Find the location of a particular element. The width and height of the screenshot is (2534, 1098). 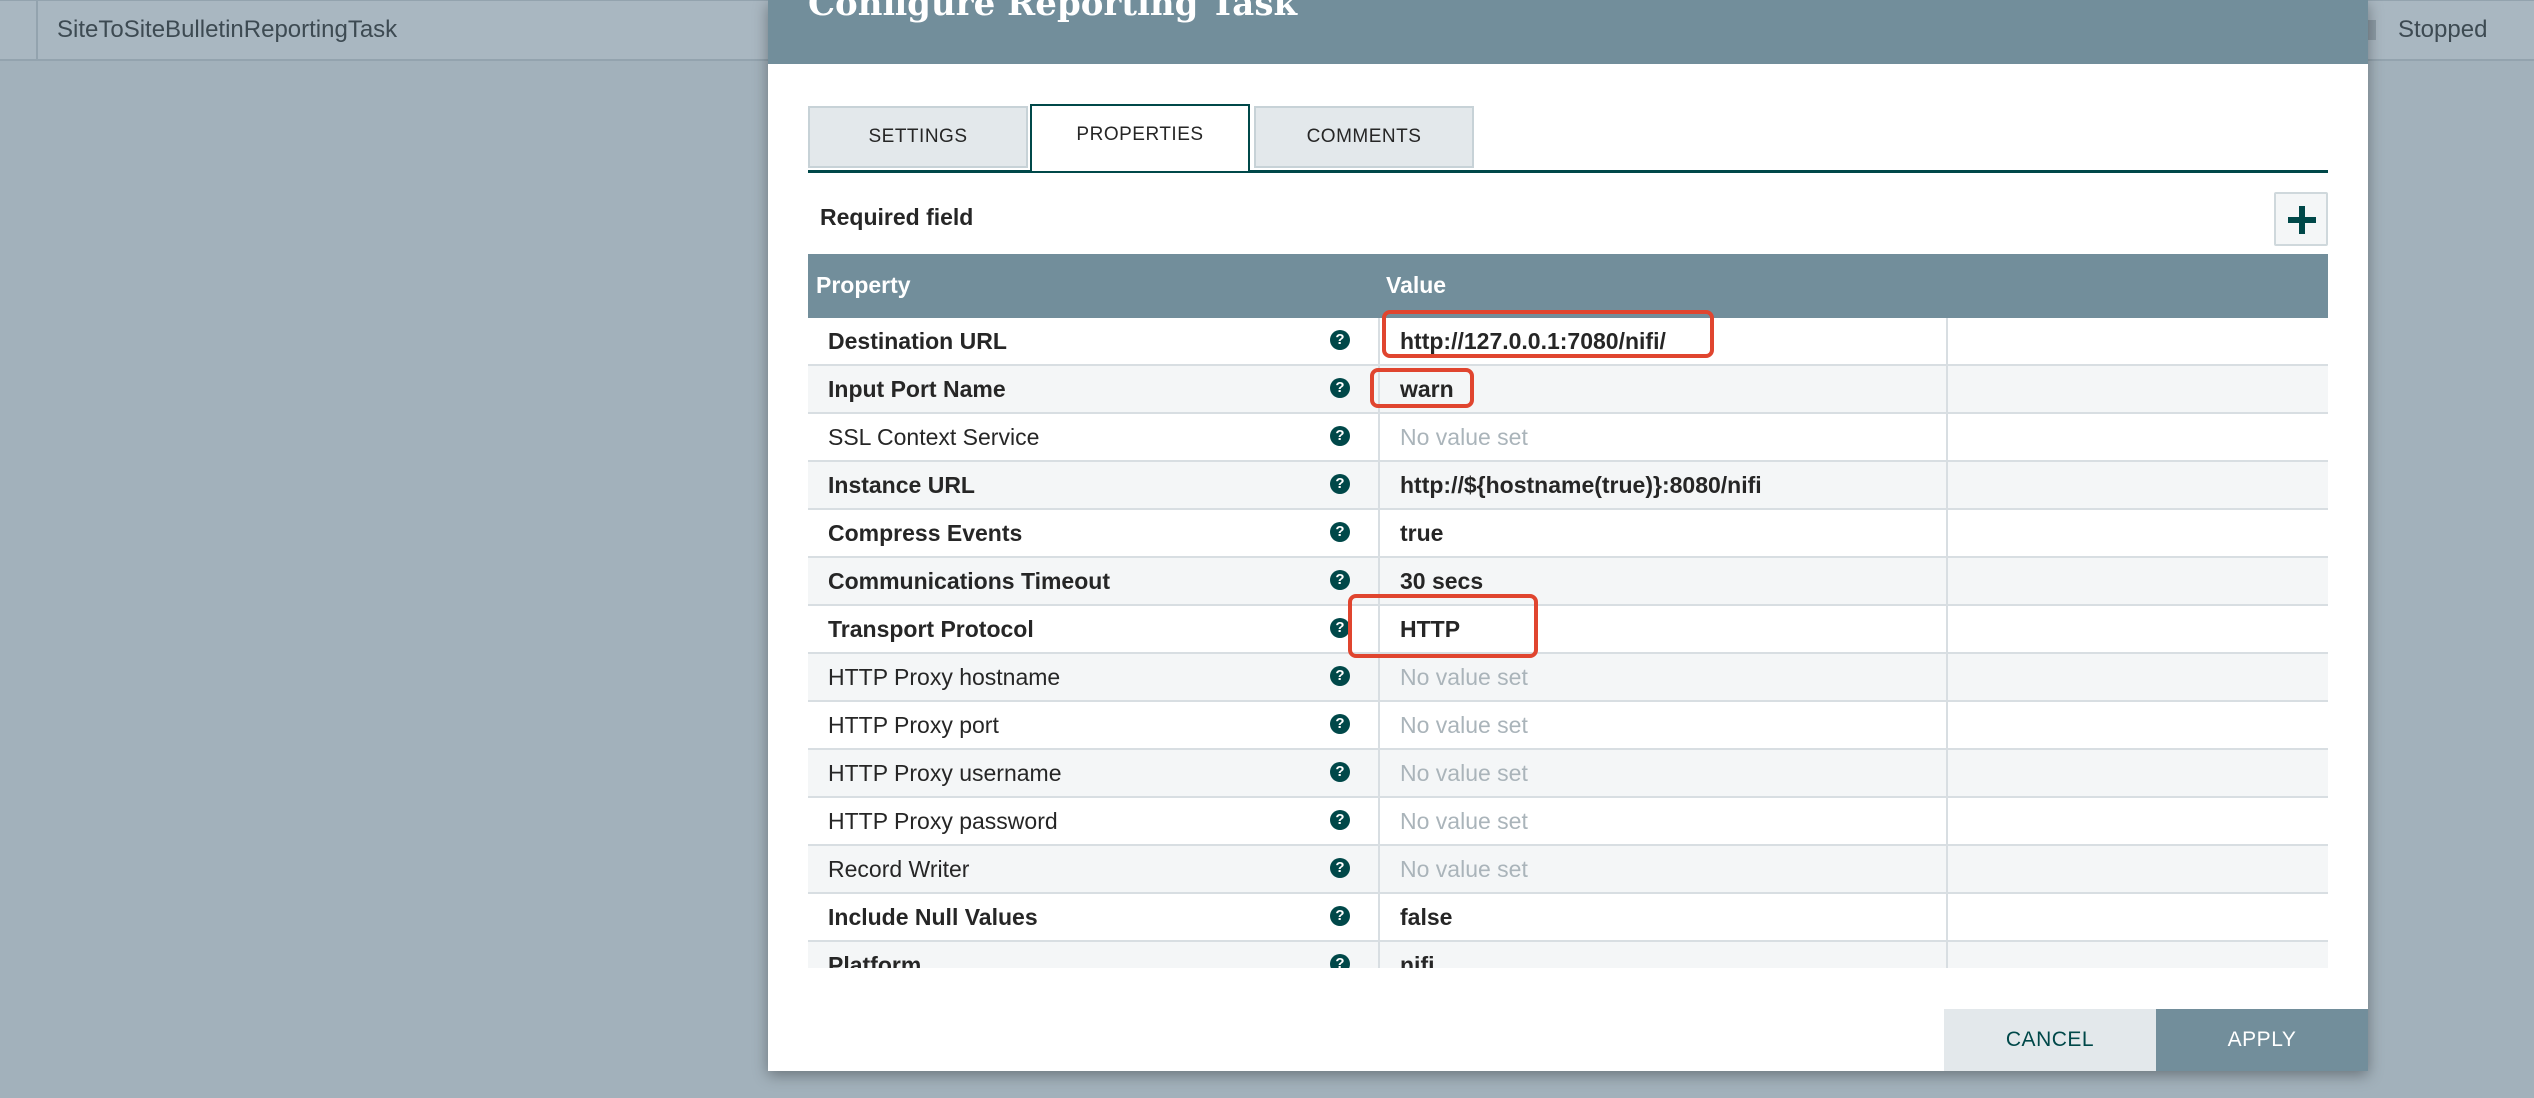

property-value: true is located at coordinates (1422, 533).